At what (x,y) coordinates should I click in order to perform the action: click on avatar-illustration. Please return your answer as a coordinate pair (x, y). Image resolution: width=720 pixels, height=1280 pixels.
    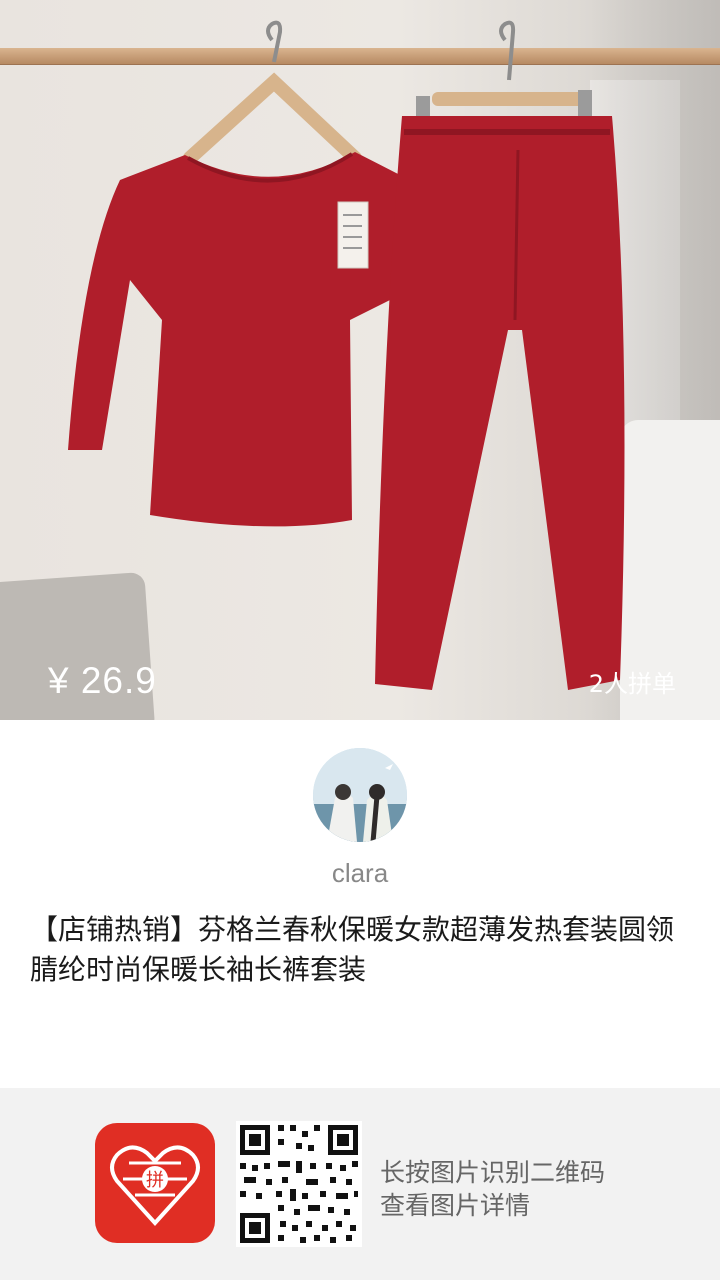
    Looking at the image, I should click on (360, 795).